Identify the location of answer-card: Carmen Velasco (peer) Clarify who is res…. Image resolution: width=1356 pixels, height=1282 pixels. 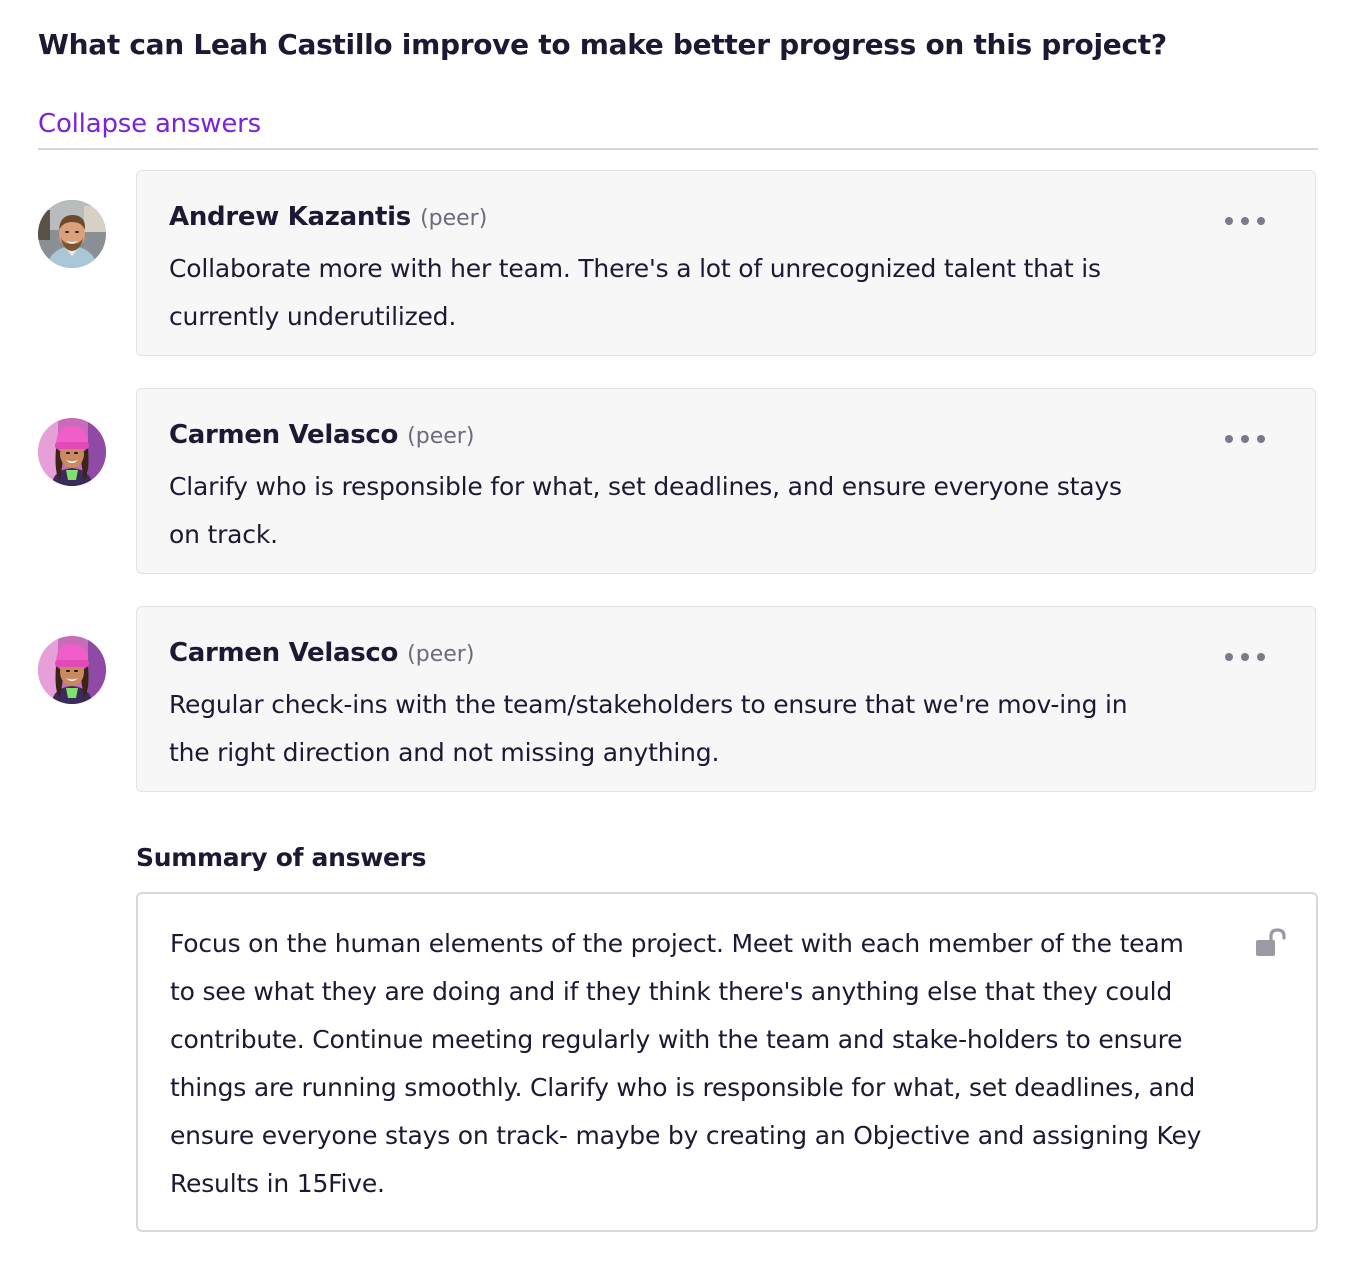
(726, 481).